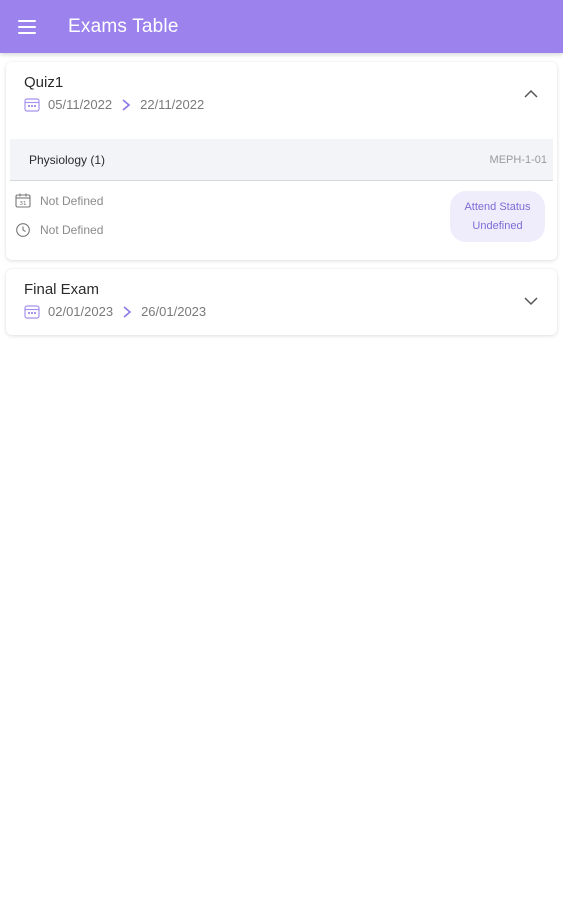 Image resolution: width=563 pixels, height=900 pixels. I want to click on exam-date-range: 05/11/2022 22/11/2022, so click(281, 104).